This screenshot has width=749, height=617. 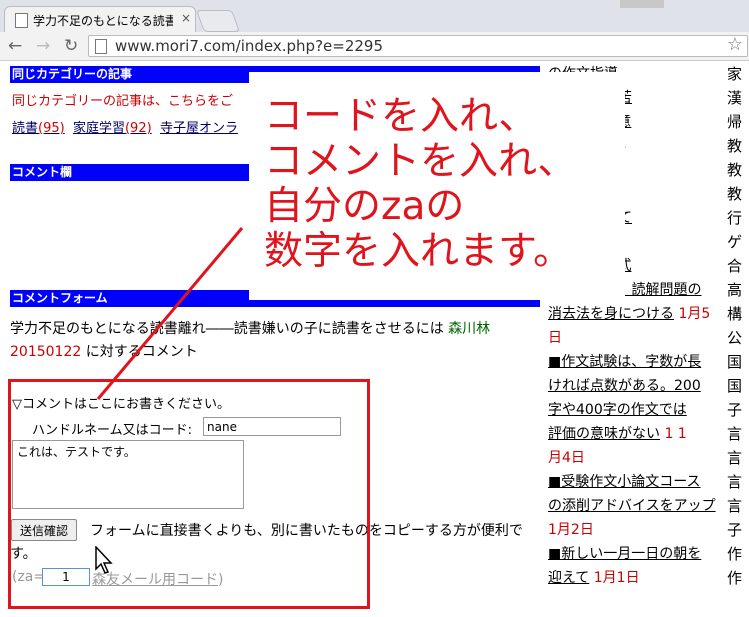 I want to click on annotation-line: コードを入れ、, so click(x=401, y=116).